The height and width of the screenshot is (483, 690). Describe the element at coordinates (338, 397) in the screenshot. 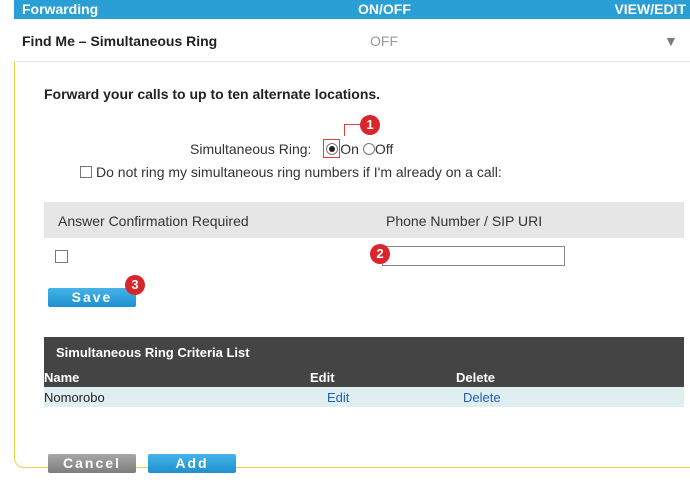

I see `criteria-row-edit-link: Edit` at that location.